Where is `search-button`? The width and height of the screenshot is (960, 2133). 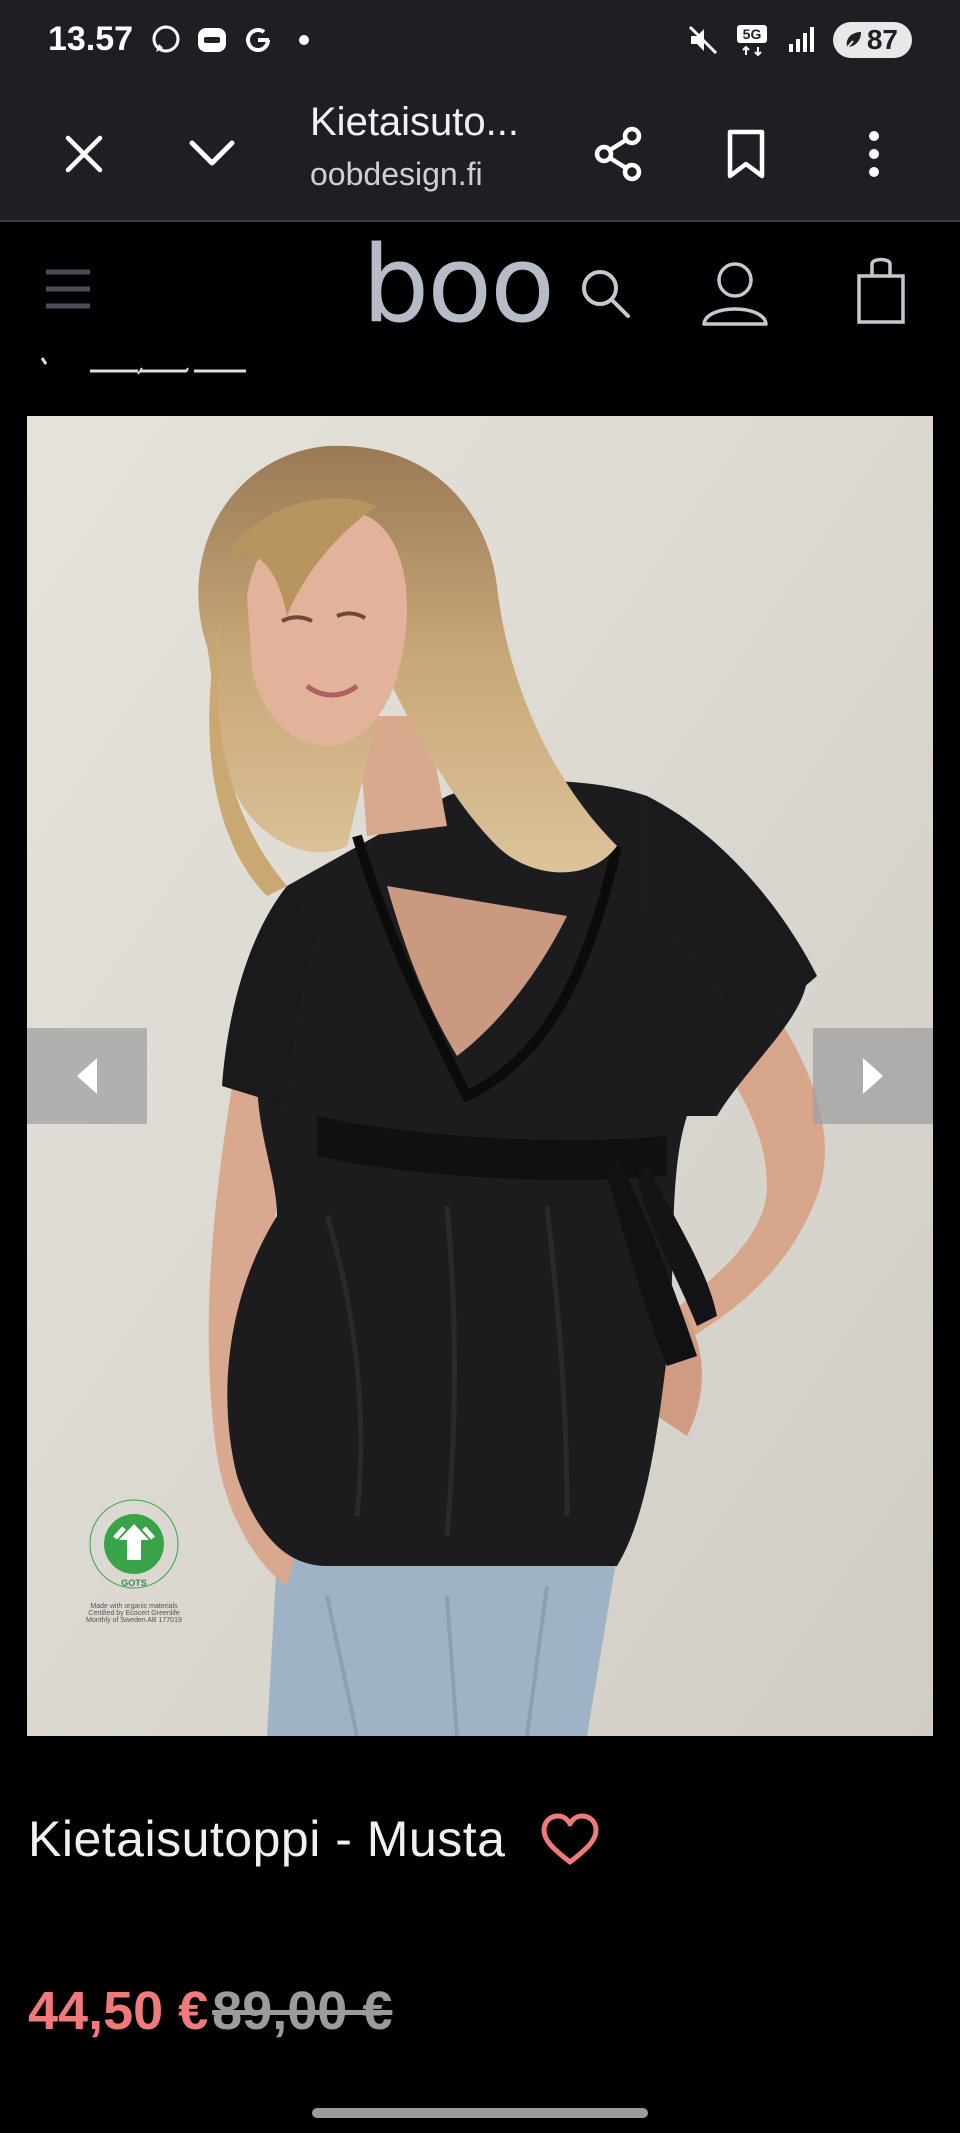 search-button is located at coordinates (605, 295).